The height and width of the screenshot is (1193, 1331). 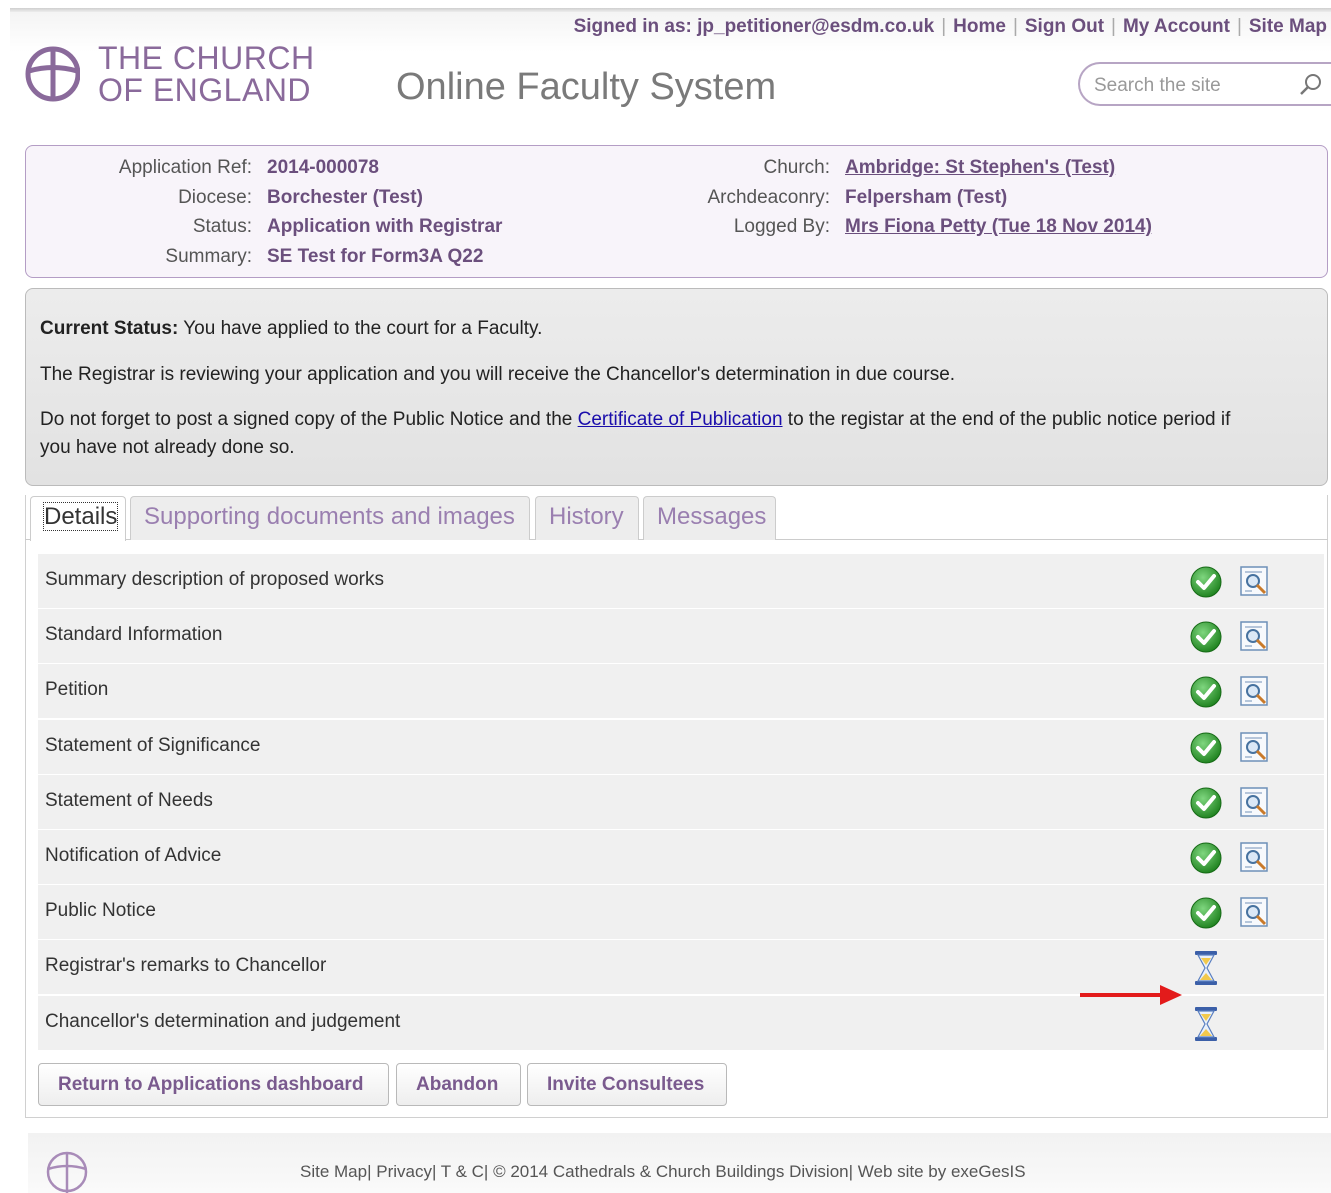 I want to click on detail-row-label: Public Notice, so click(x=100, y=911).